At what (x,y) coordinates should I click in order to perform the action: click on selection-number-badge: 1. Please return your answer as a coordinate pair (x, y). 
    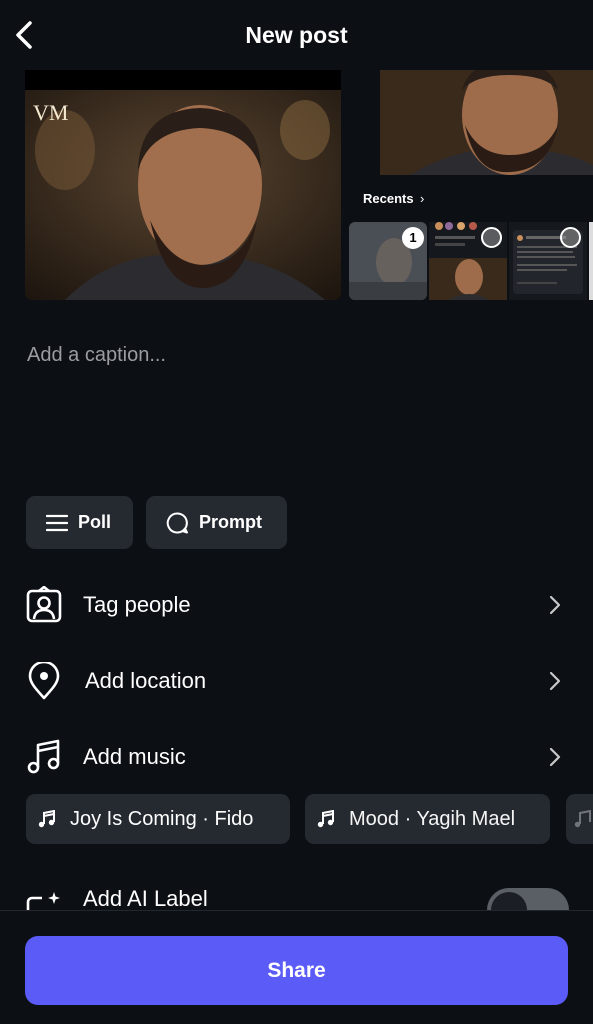
    Looking at the image, I should click on (413, 238).